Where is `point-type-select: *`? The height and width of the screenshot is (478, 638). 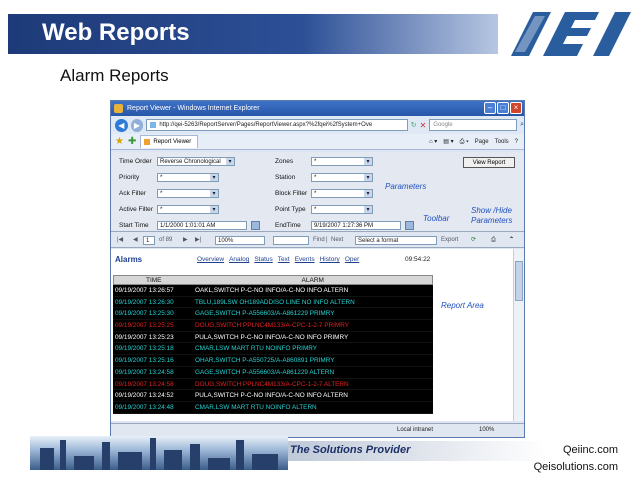 point-type-select: * is located at coordinates (342, 209).